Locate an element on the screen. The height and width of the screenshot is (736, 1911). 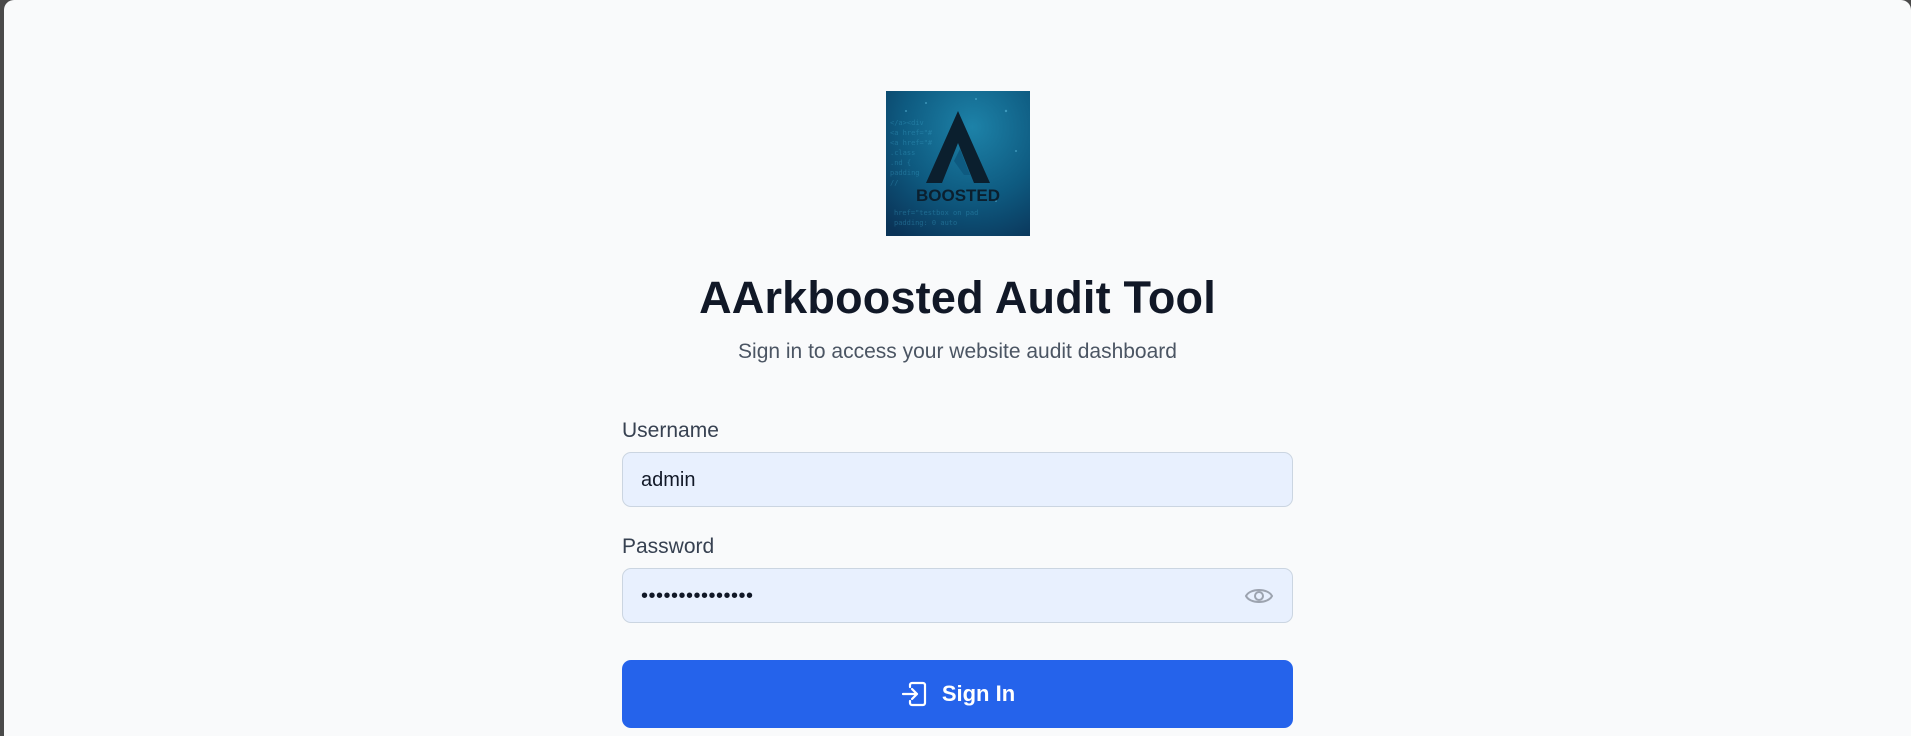
logo-text: BOOSTED is located at coordinates (958, 195).